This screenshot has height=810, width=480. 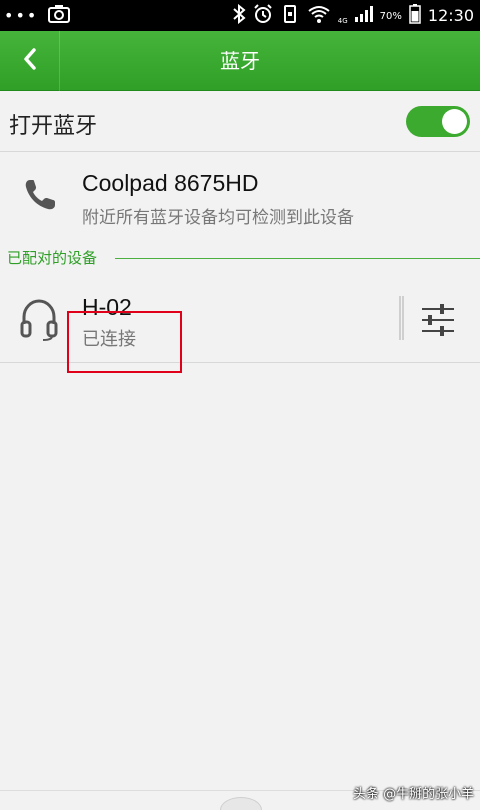 I want to click on switch-knob, so click(x=454, y=121).